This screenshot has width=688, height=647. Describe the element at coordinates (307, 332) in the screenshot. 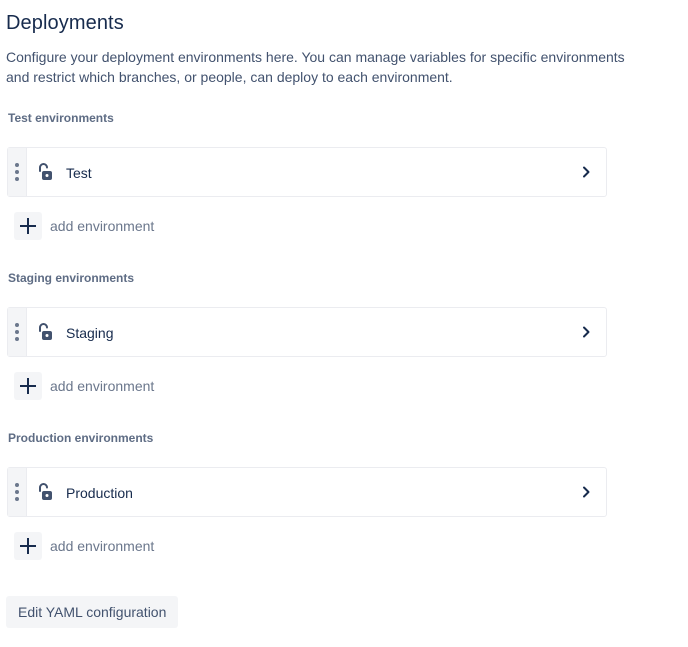

I see `environment-row-staging: Staging` at that location.